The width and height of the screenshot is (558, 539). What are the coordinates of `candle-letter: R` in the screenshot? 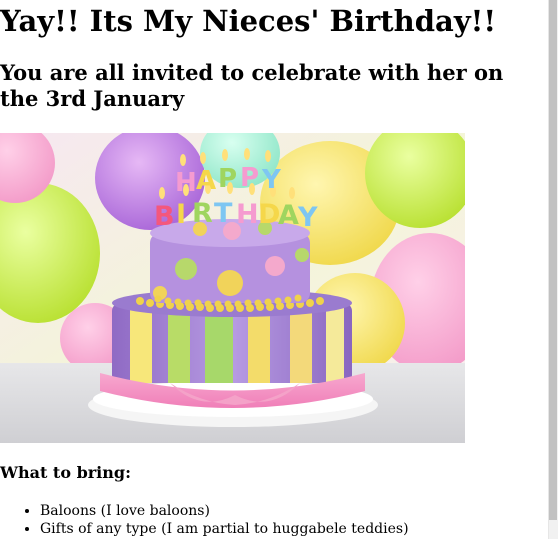 It's located at (202, 213).